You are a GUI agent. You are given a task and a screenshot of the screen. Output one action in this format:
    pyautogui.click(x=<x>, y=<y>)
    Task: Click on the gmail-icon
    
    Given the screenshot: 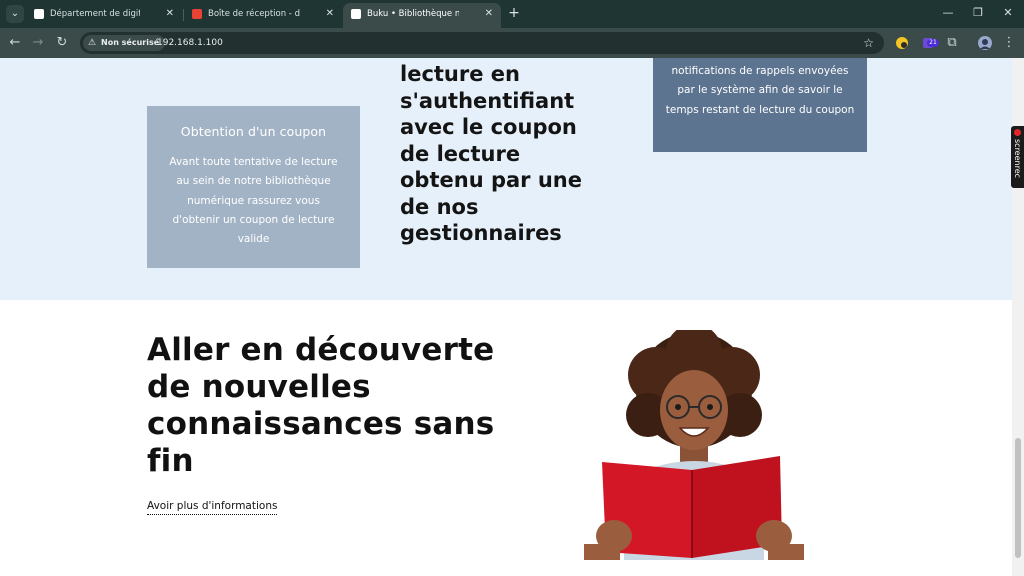 What is the action you would take?
    pyautogui.click(x=197, y=14)
    